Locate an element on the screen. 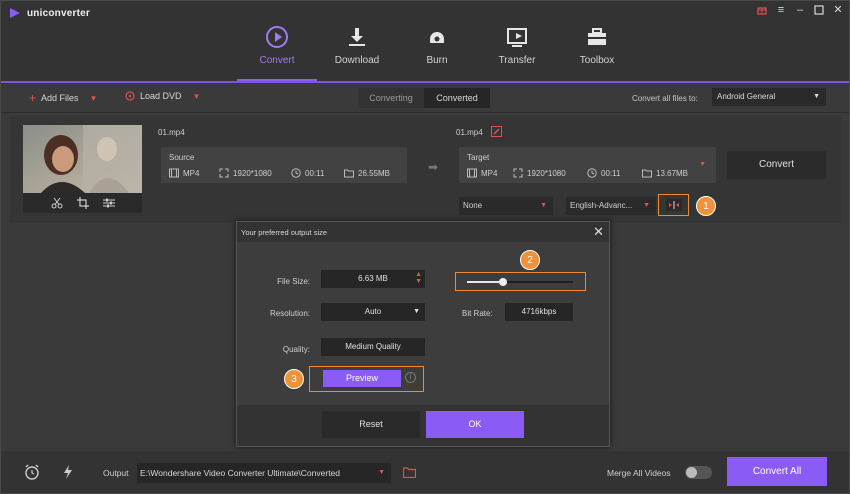 The width and height of the screenshot is (850, 494). clock-icon is located at coordinates (592, 173).